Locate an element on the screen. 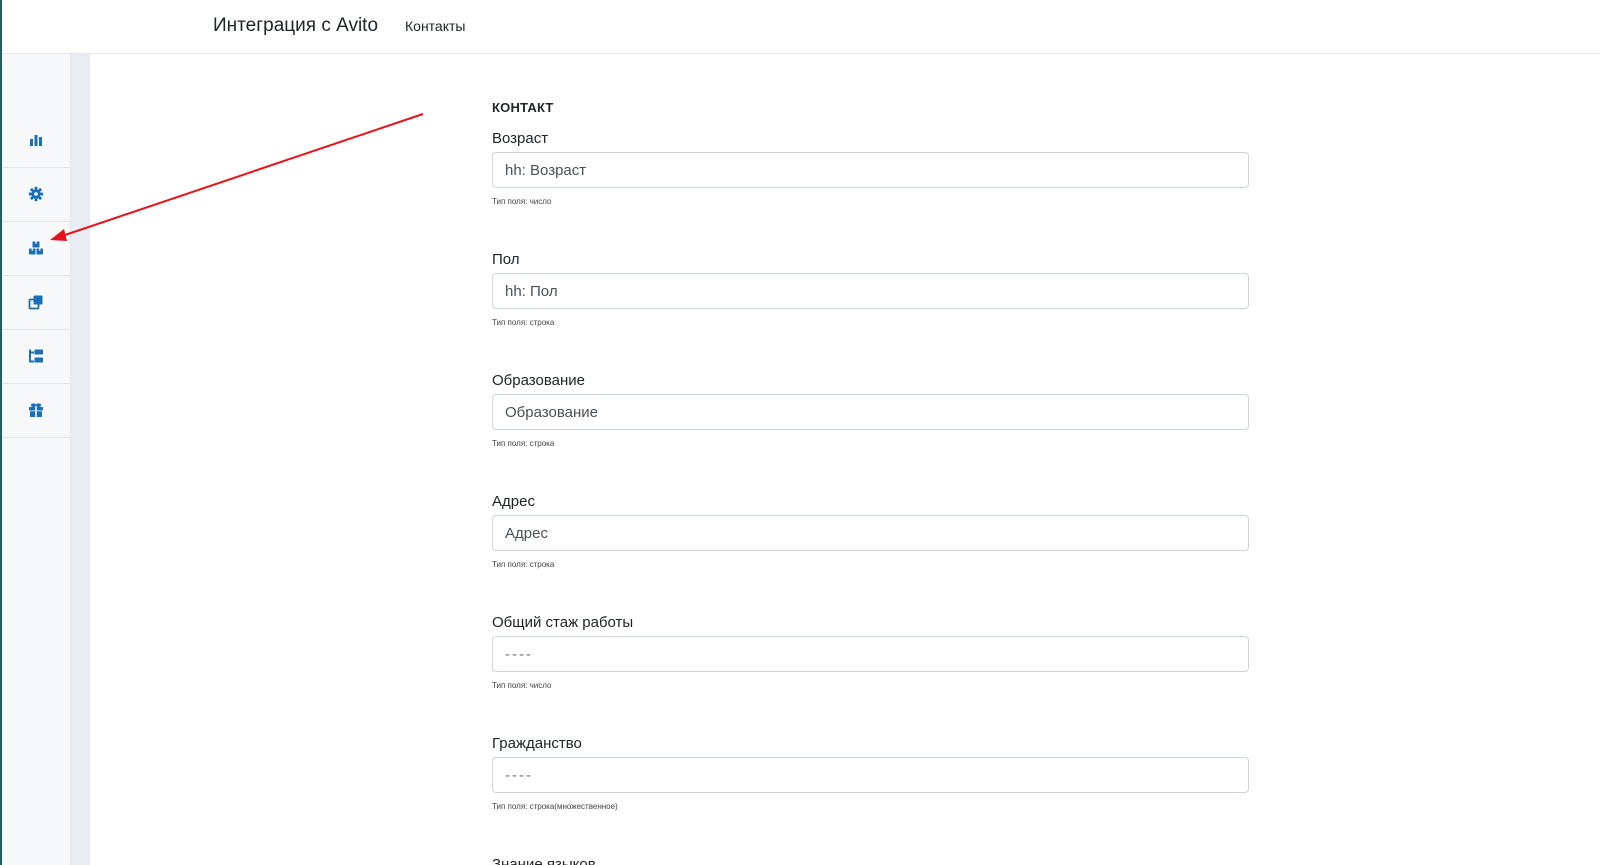 This screenshot has height=865, width=1600. boxes-icon is located at coordinates (36, 248).